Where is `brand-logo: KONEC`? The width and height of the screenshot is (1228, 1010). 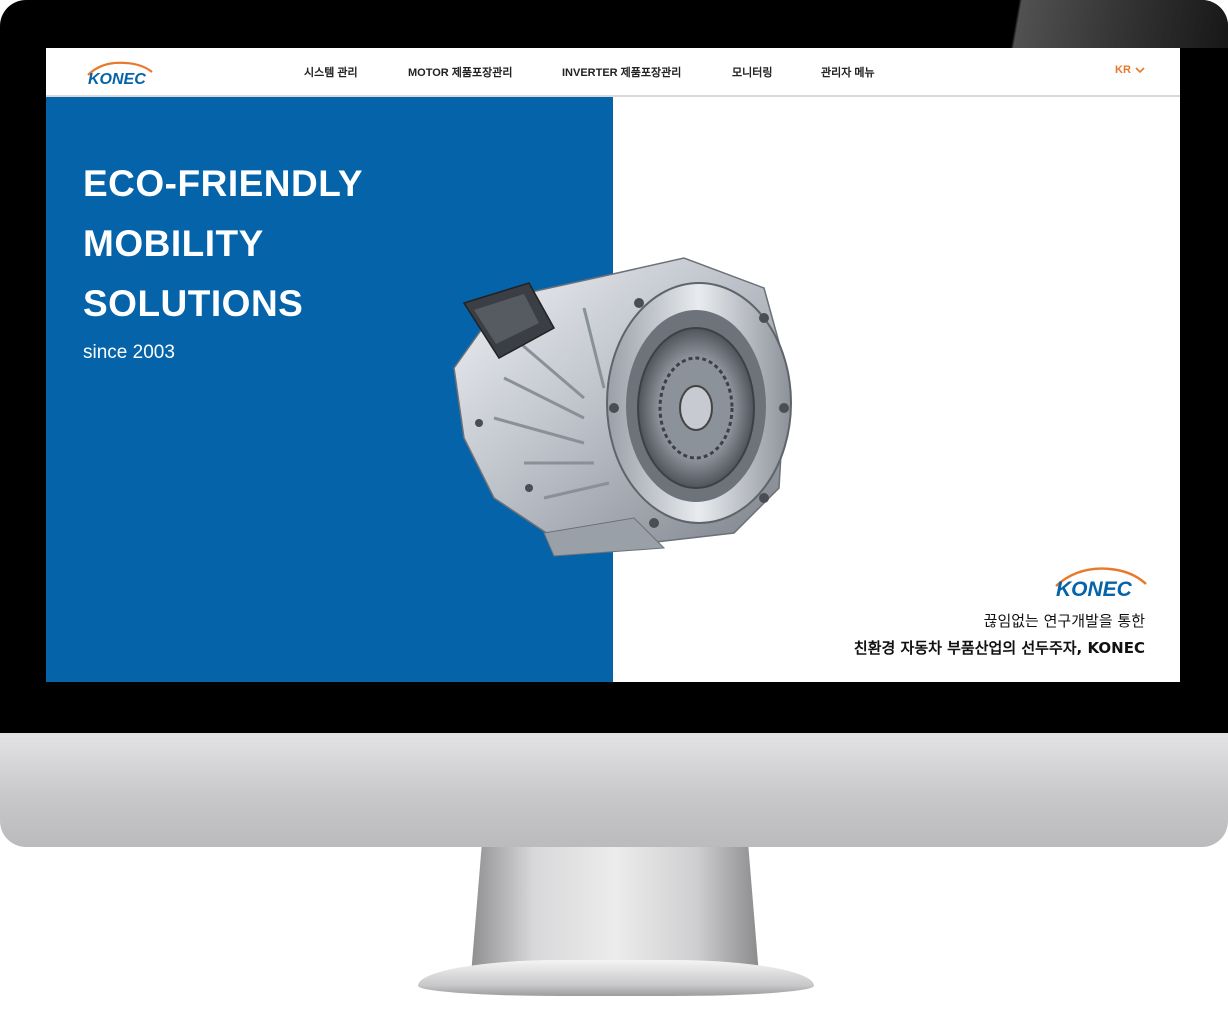
brand-logo: KONEC is located at coordinates (1100, 582).